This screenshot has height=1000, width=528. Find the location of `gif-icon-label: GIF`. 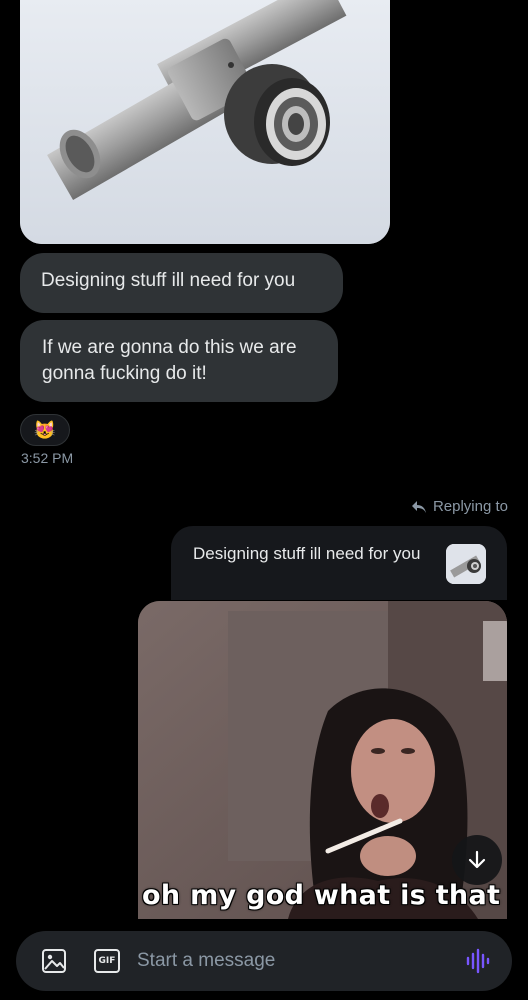

gif-icon-label: GIF is located at coordinates (107, 961).